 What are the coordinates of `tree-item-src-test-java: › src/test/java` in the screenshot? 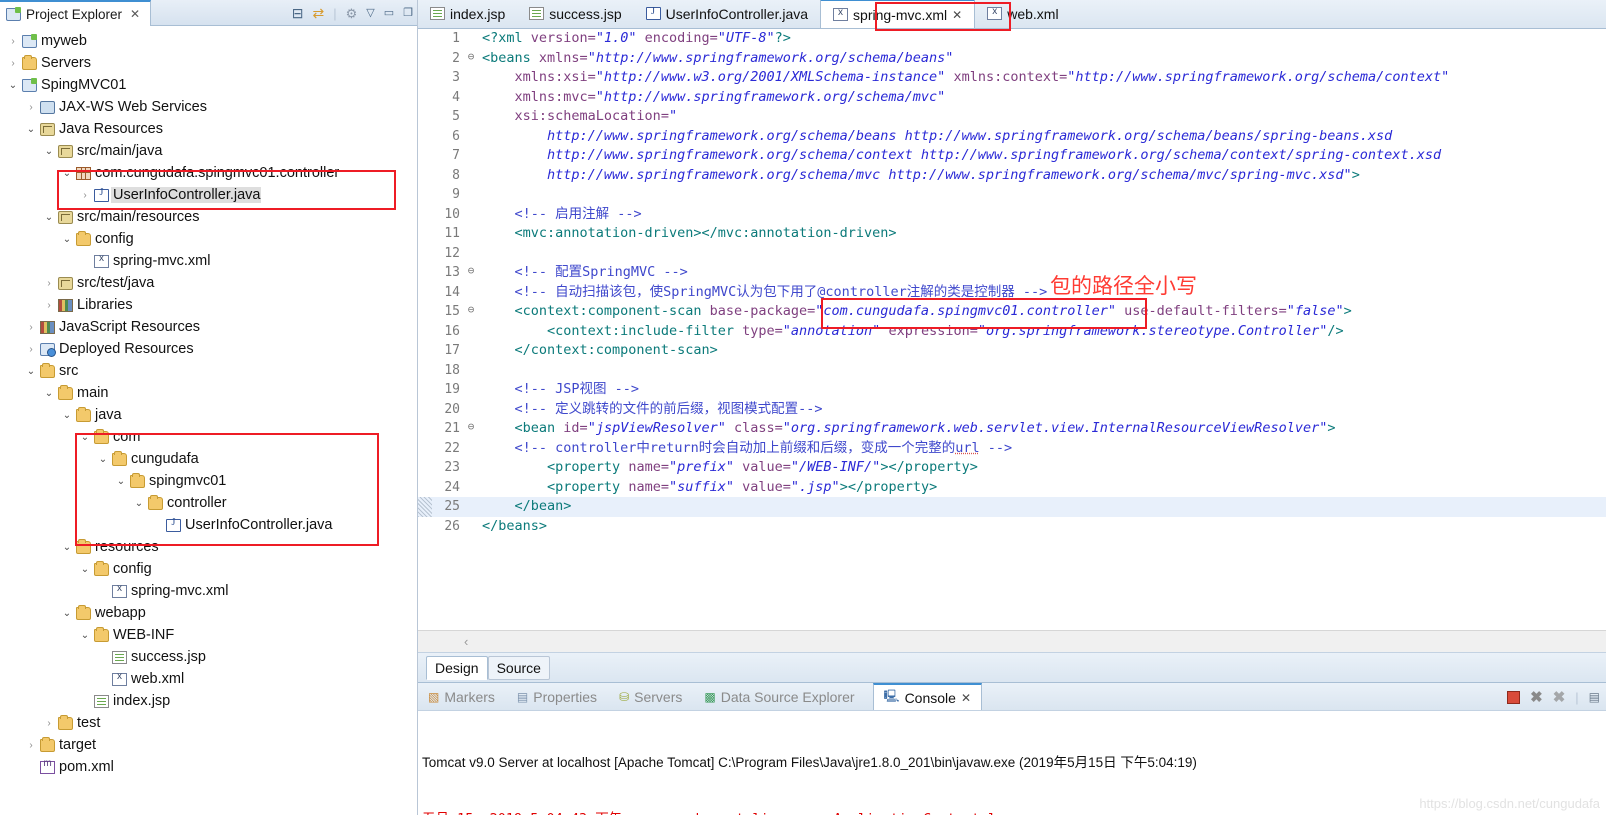 It's located at (208, 283).